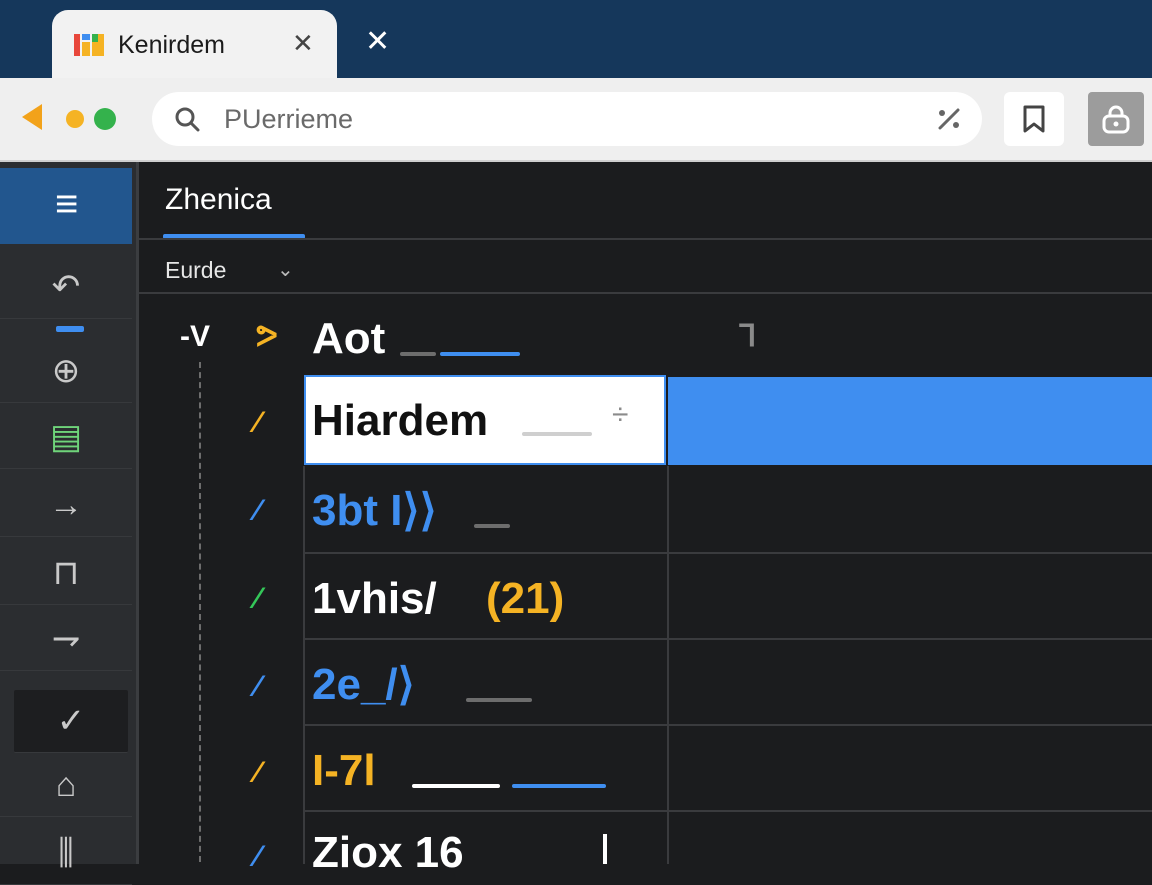  I want to click on note-icon: ▤, so click(66, 437).